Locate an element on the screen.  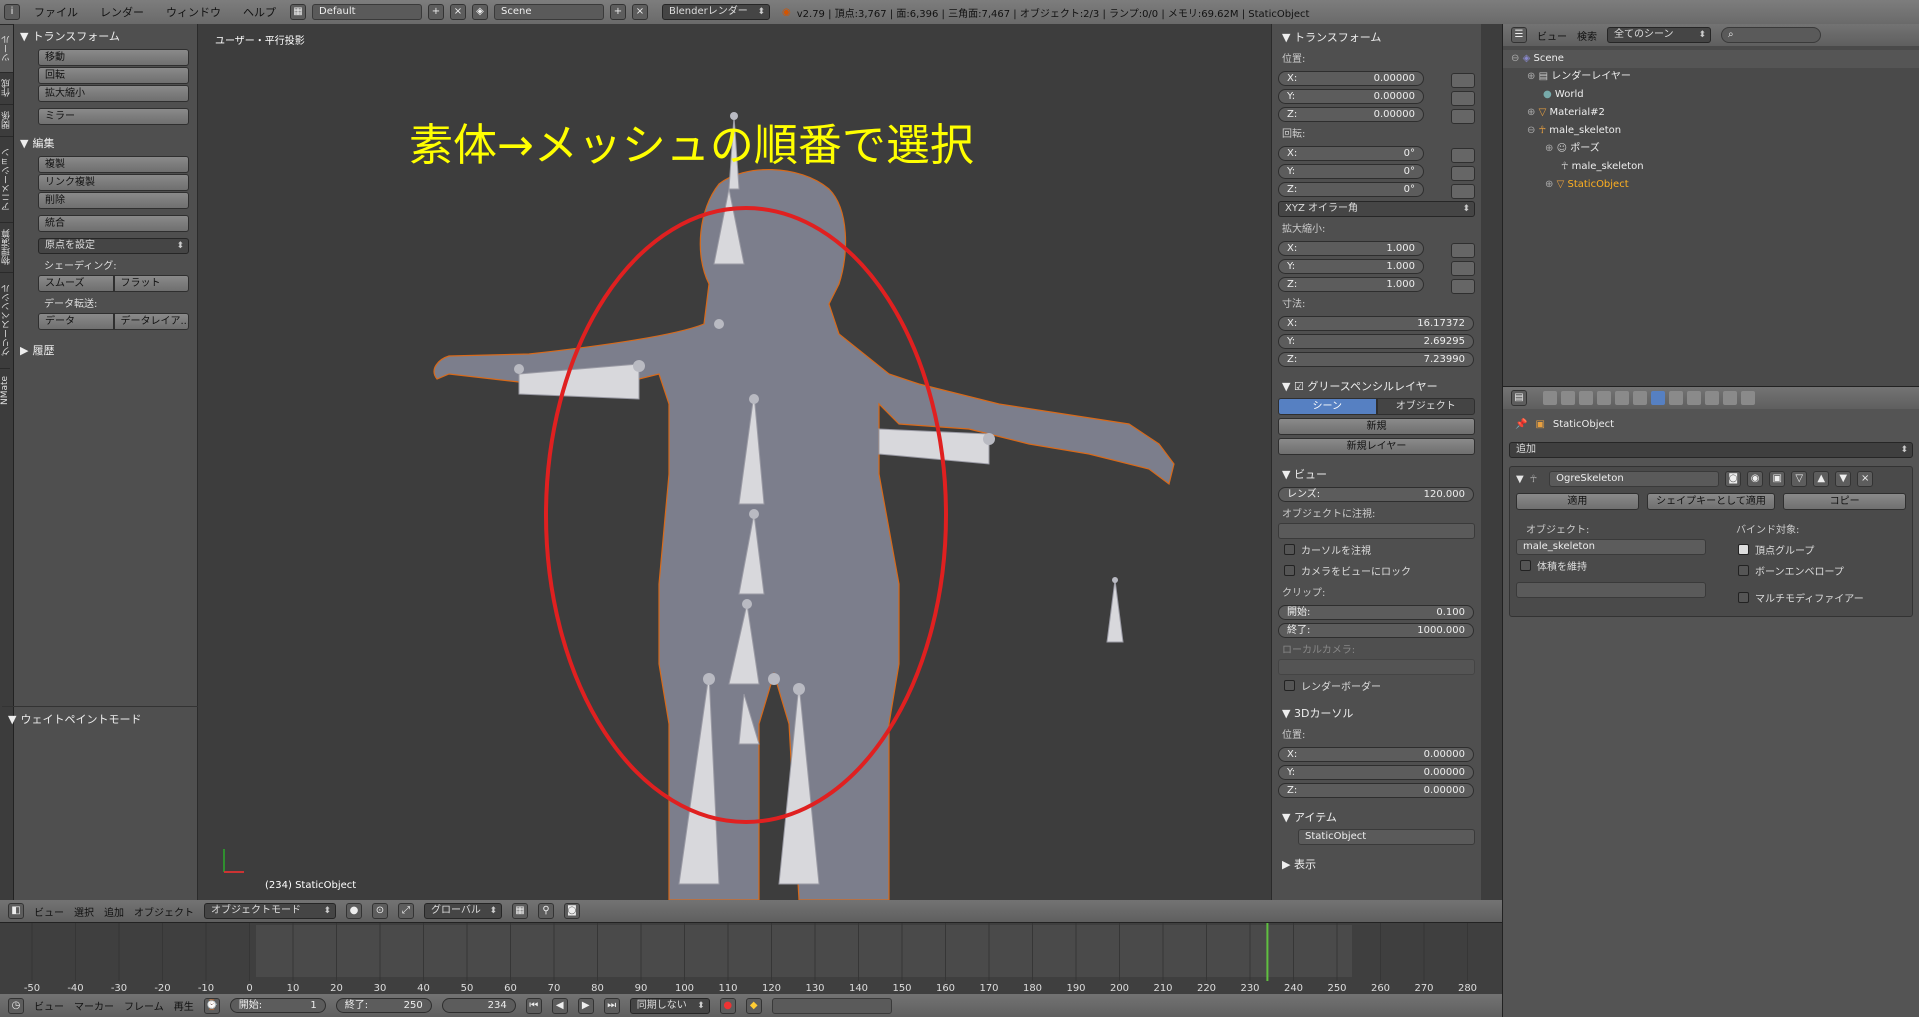
outliner-menu-view: ビュー is located at coordinates (1552, 35).